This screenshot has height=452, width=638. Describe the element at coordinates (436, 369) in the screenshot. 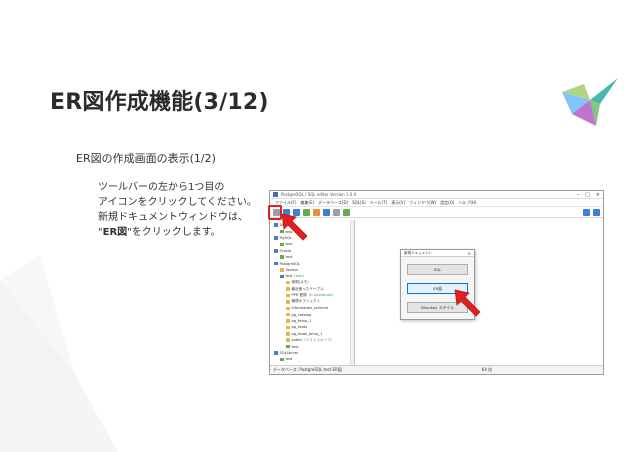

I see `status-bar: データベース: PostgreSQL test ER図 64 倍` at that location.